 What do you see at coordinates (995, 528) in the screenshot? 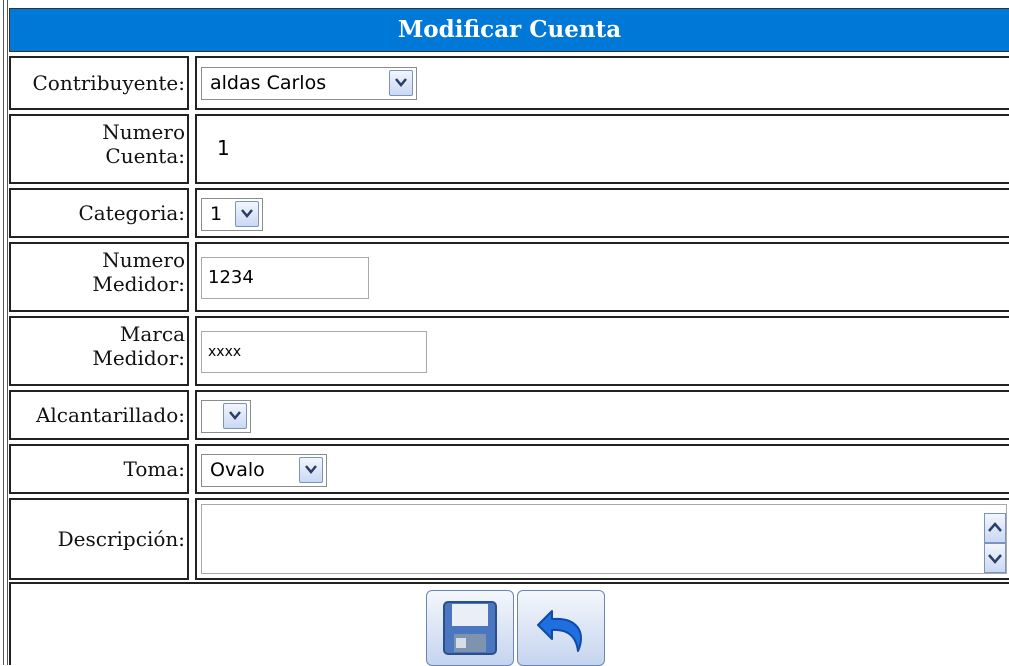
I see `scroll-up-icon` at bounding box center [995, 528].